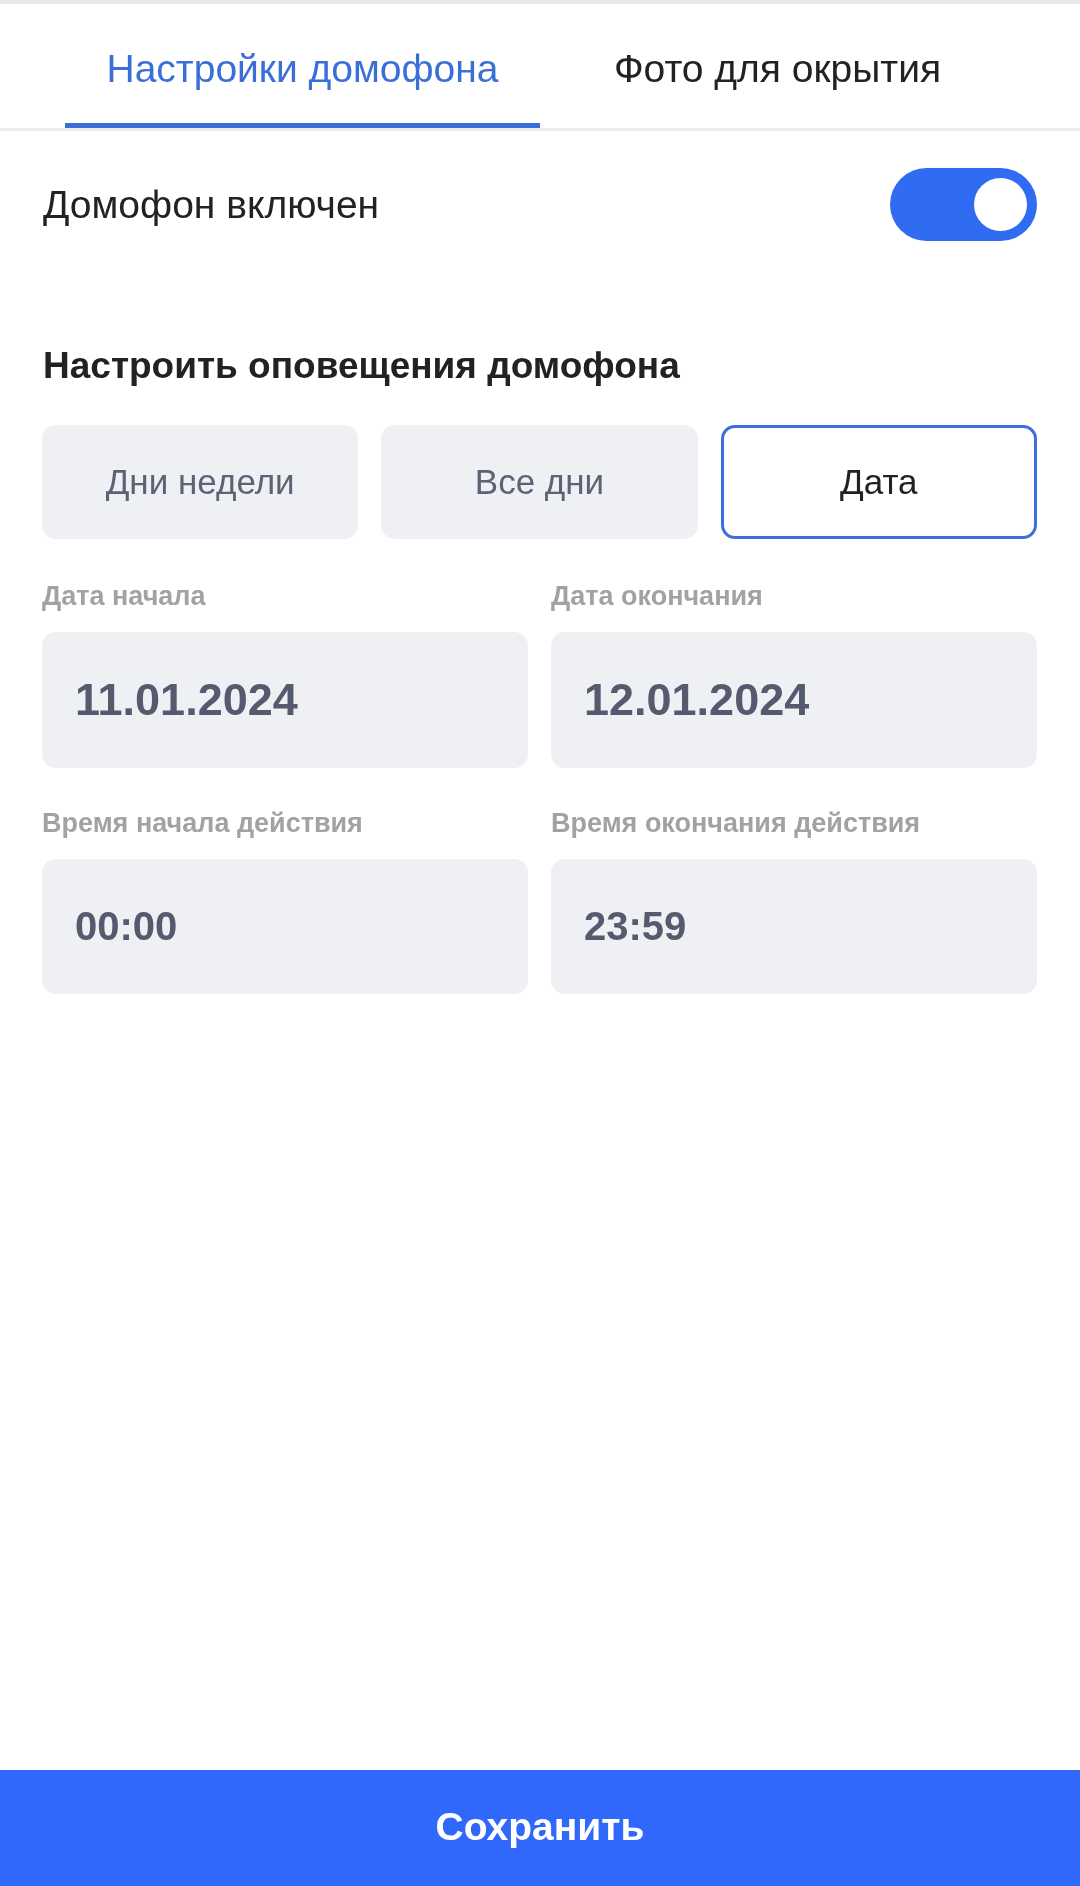 This screenshot has width=1080, height=1886. Describe the element at coordinates (203, 823) in the screenshot. I see `field-label: Время начала действия` at that location.